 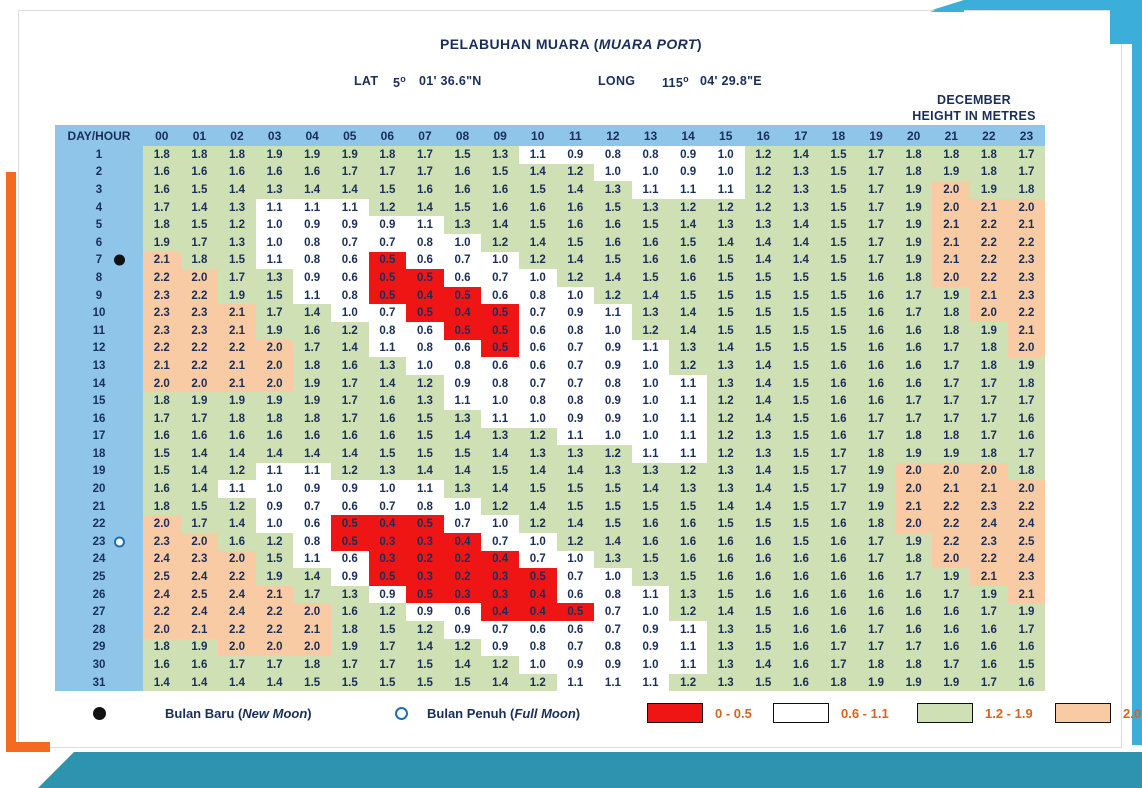 I want to click on header-hour-07: 07, so click(x=425, y=135).